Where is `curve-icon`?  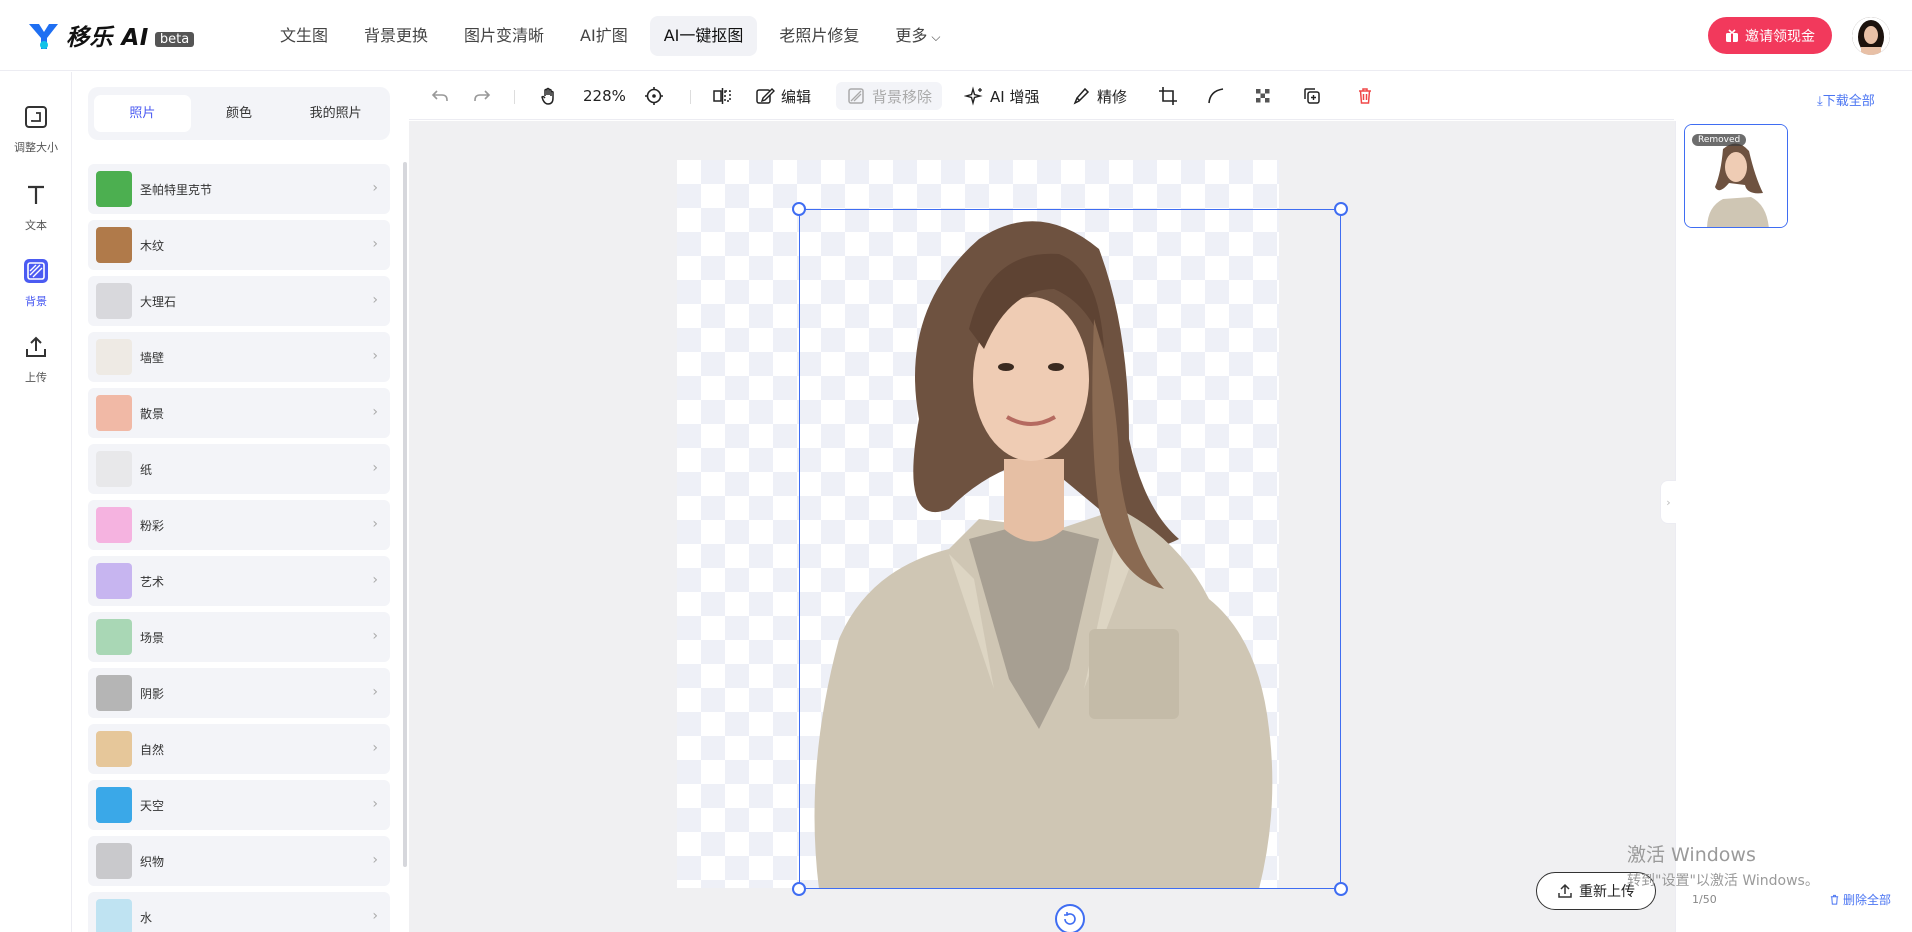
curve-icon is located at coordinates (1216, 96).